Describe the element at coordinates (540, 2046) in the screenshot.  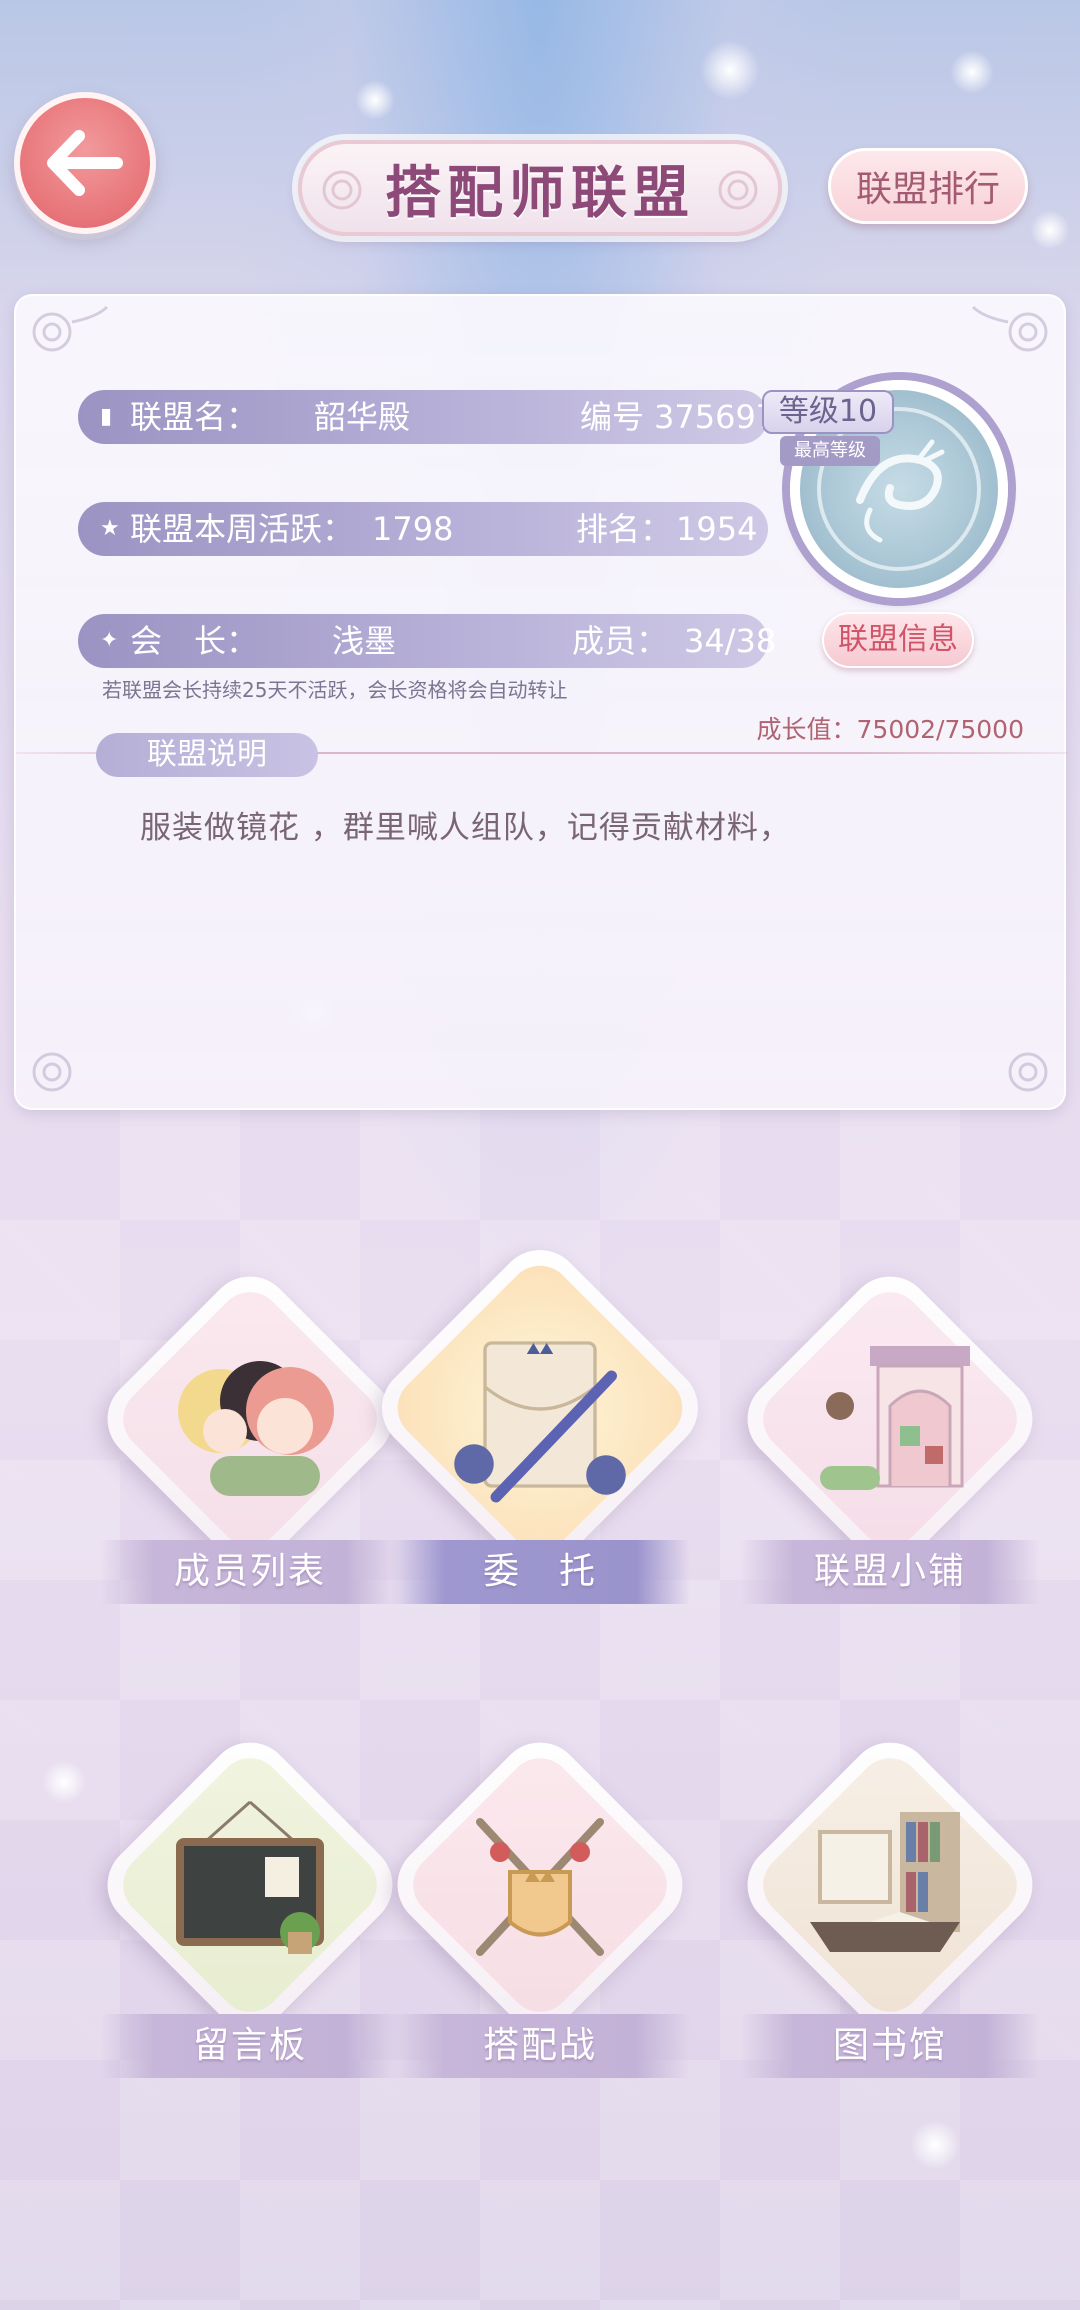
I see `styling-battle-label: 搭配战` at that location.